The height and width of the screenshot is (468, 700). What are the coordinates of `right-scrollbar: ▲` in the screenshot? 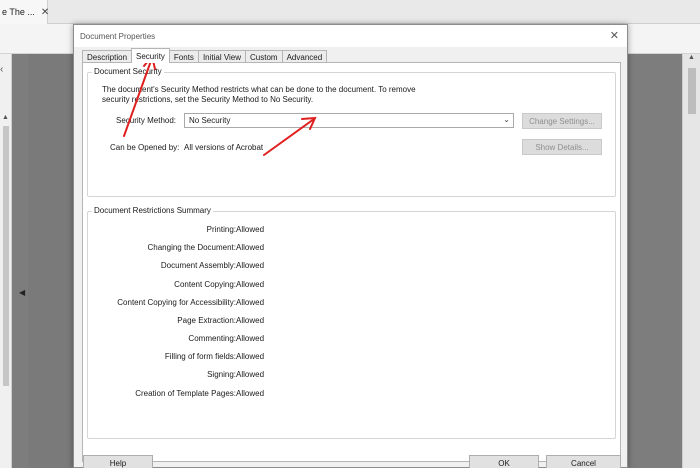 It's located at (691, 261).